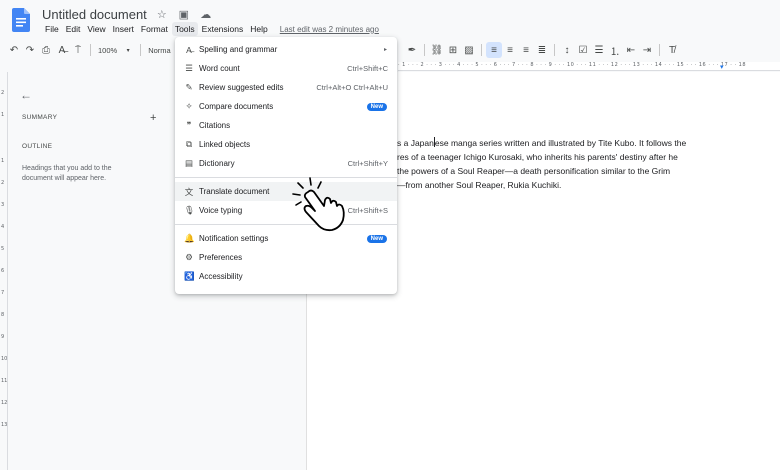 The width and height of the screenshot is (780, 470). Describe the element at coordinates (3, 183) in the screenshot. I see `ruler-tick: 2` at that location.